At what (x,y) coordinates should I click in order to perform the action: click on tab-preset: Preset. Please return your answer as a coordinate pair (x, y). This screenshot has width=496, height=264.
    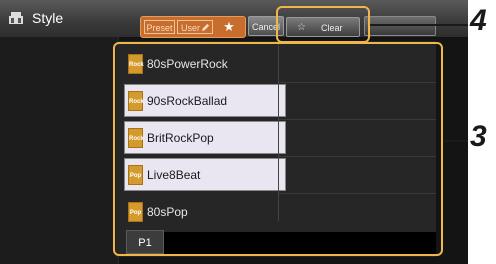
    Looking at the image, I should click on (159, 27).